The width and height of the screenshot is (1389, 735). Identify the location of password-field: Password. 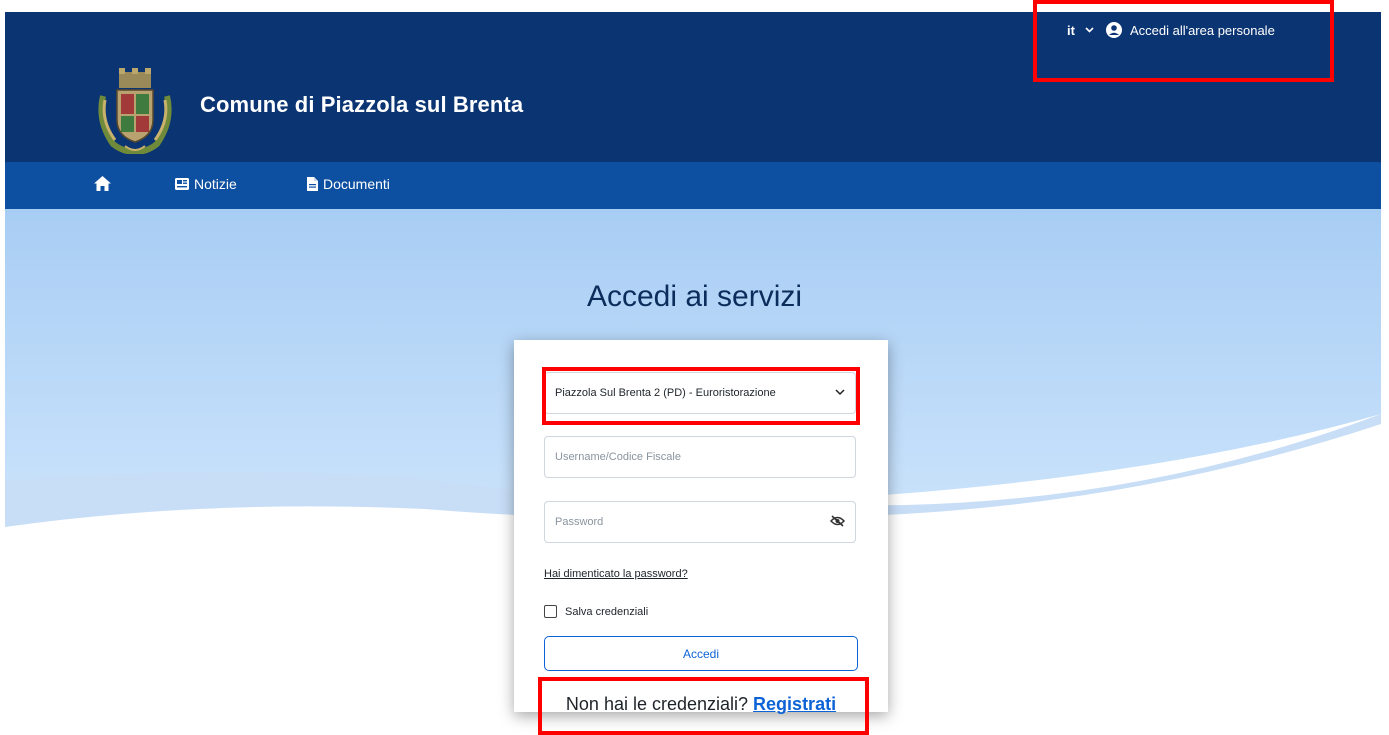
(700, 522).